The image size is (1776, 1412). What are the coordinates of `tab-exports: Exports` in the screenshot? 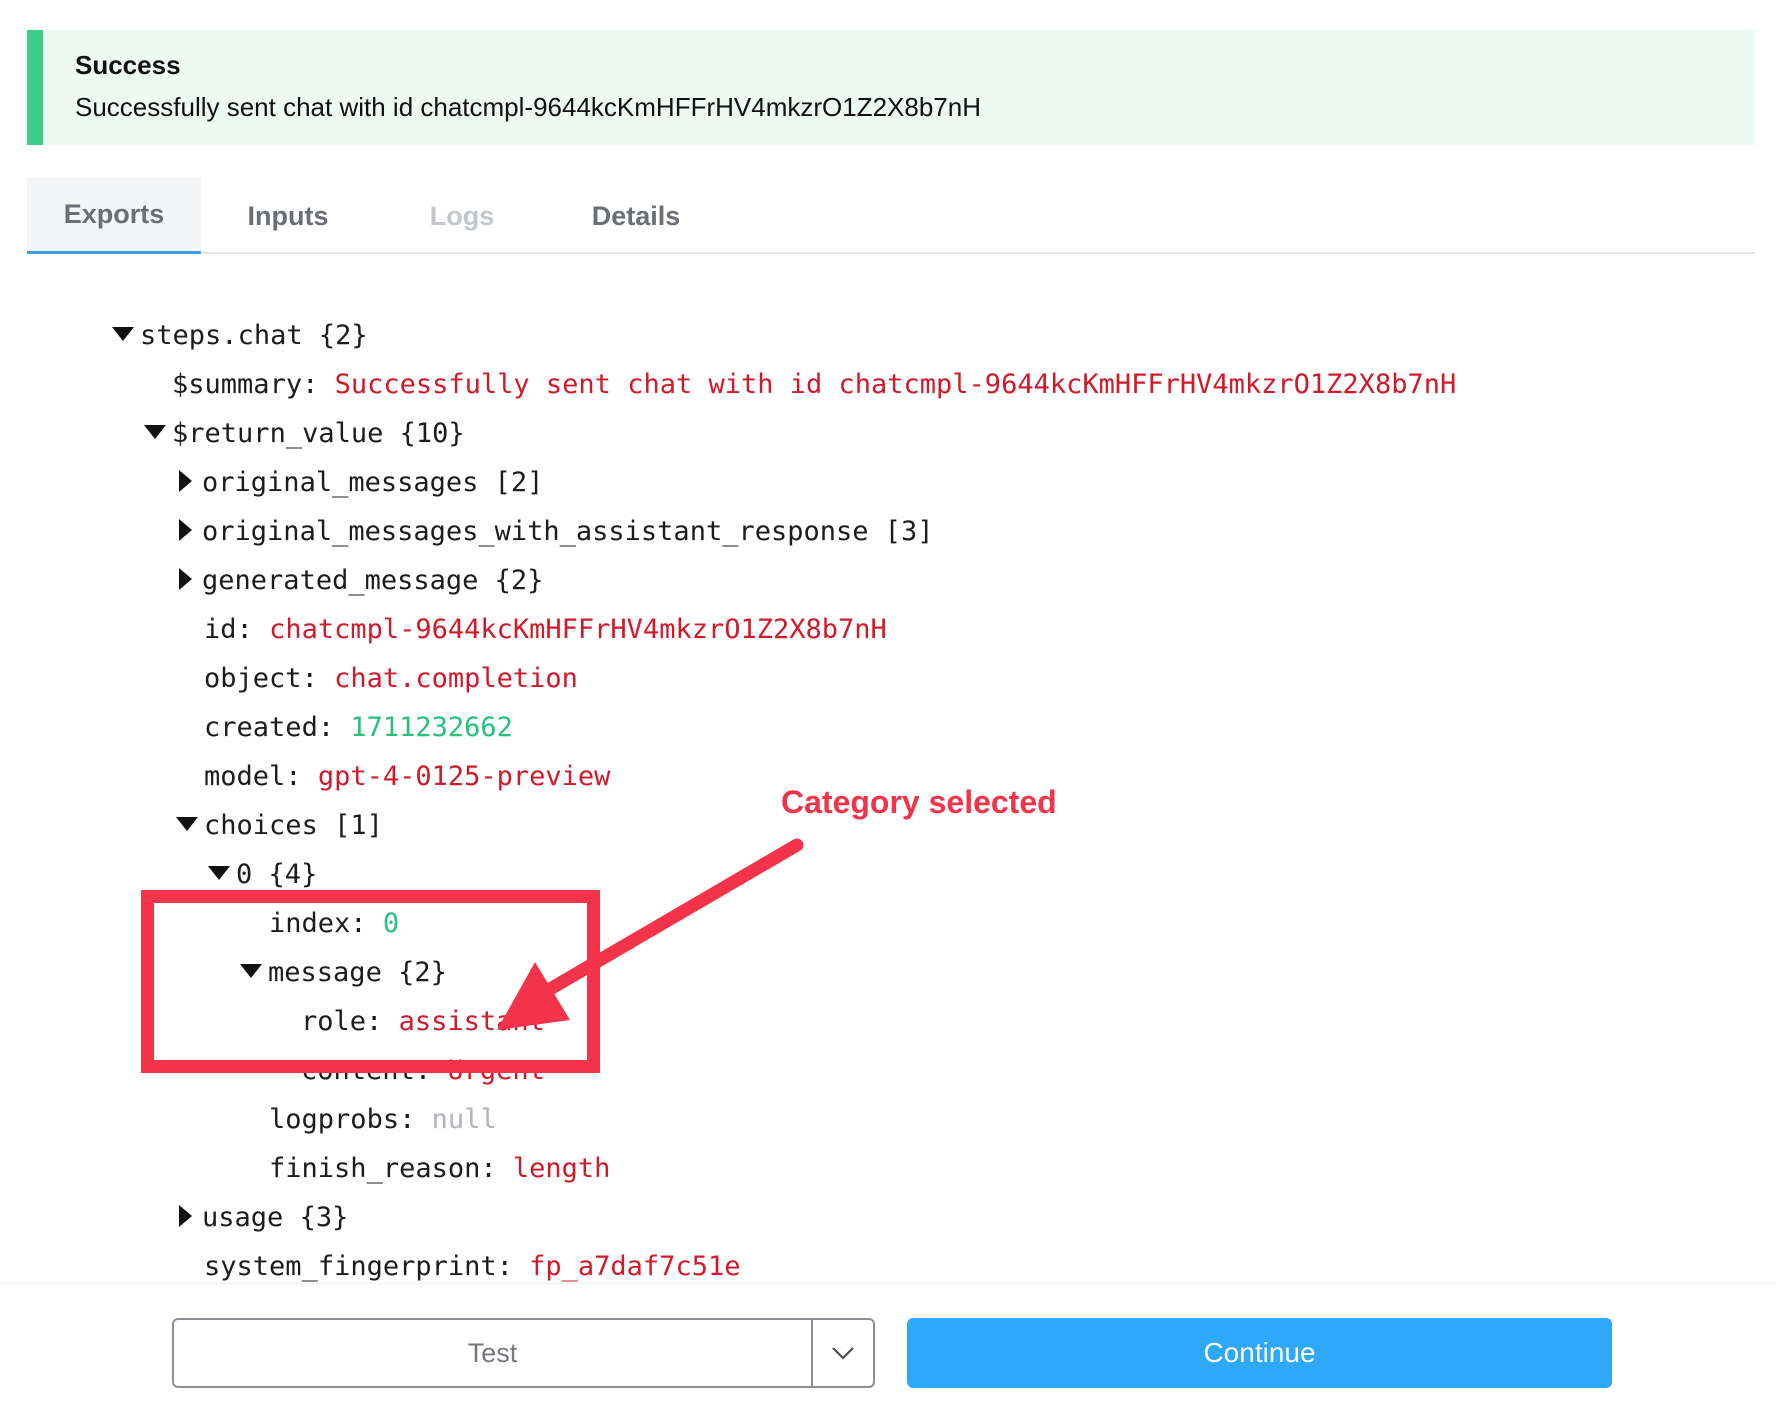 It's located at (114, 216).